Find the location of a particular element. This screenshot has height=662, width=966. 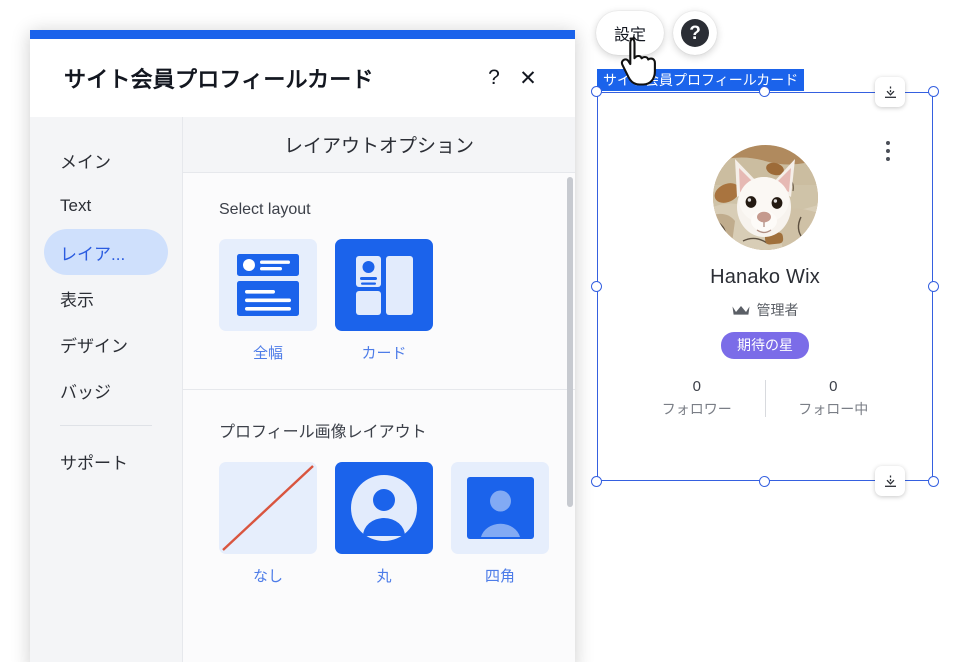

sidebar-item-badge: バッジ is located at coordinates (106, 390).